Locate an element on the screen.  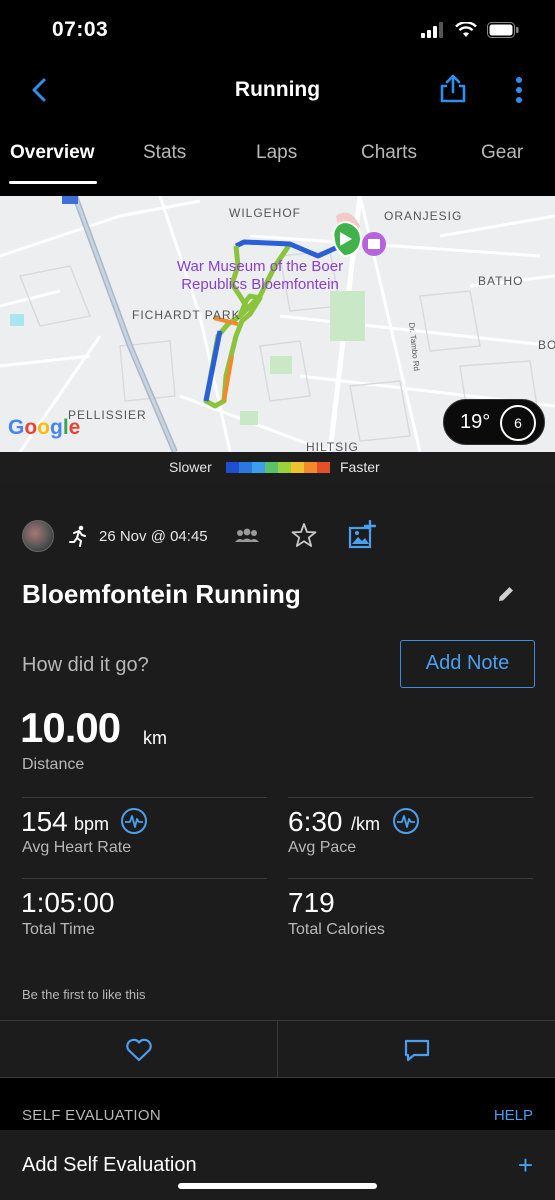
heart-rate-label: Avg Heart Rate is located at coordinates (77, 847).